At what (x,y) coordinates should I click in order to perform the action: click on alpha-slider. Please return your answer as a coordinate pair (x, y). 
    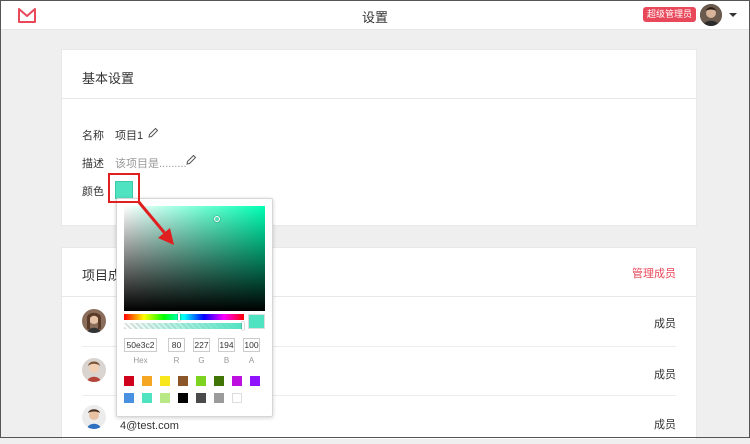
    Looking at the image, I should click on (184, 326).